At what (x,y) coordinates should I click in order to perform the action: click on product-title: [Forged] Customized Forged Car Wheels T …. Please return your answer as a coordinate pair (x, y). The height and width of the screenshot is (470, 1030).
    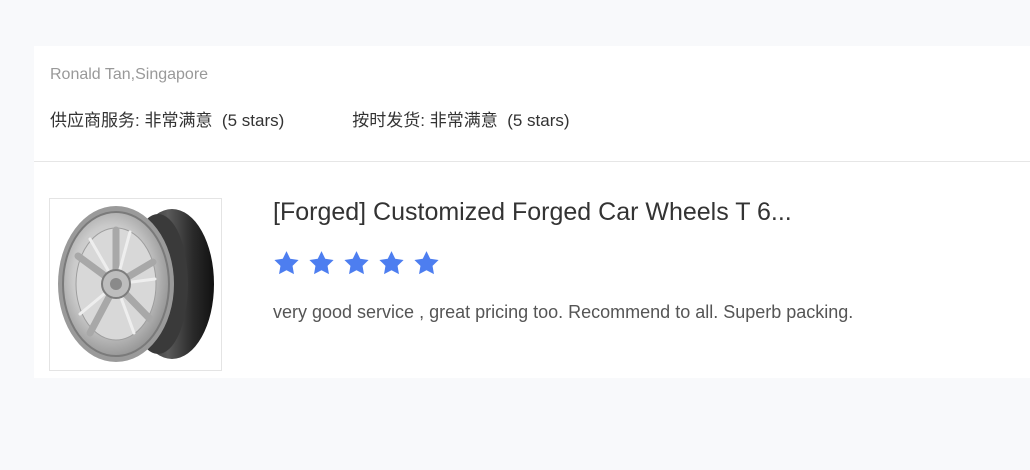
    Looking at the image, I should click on (532, 212).